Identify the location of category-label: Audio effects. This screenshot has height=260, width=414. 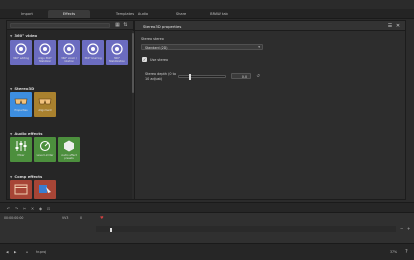
(28, 133).